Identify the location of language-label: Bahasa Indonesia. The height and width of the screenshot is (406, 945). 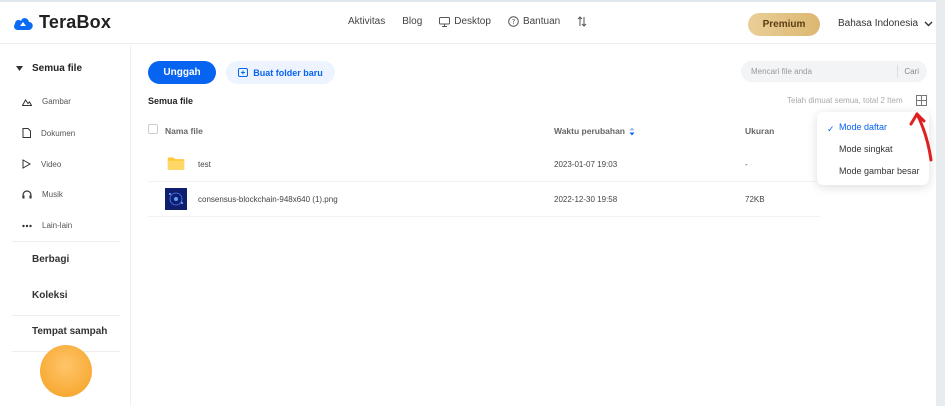
(878, 23).